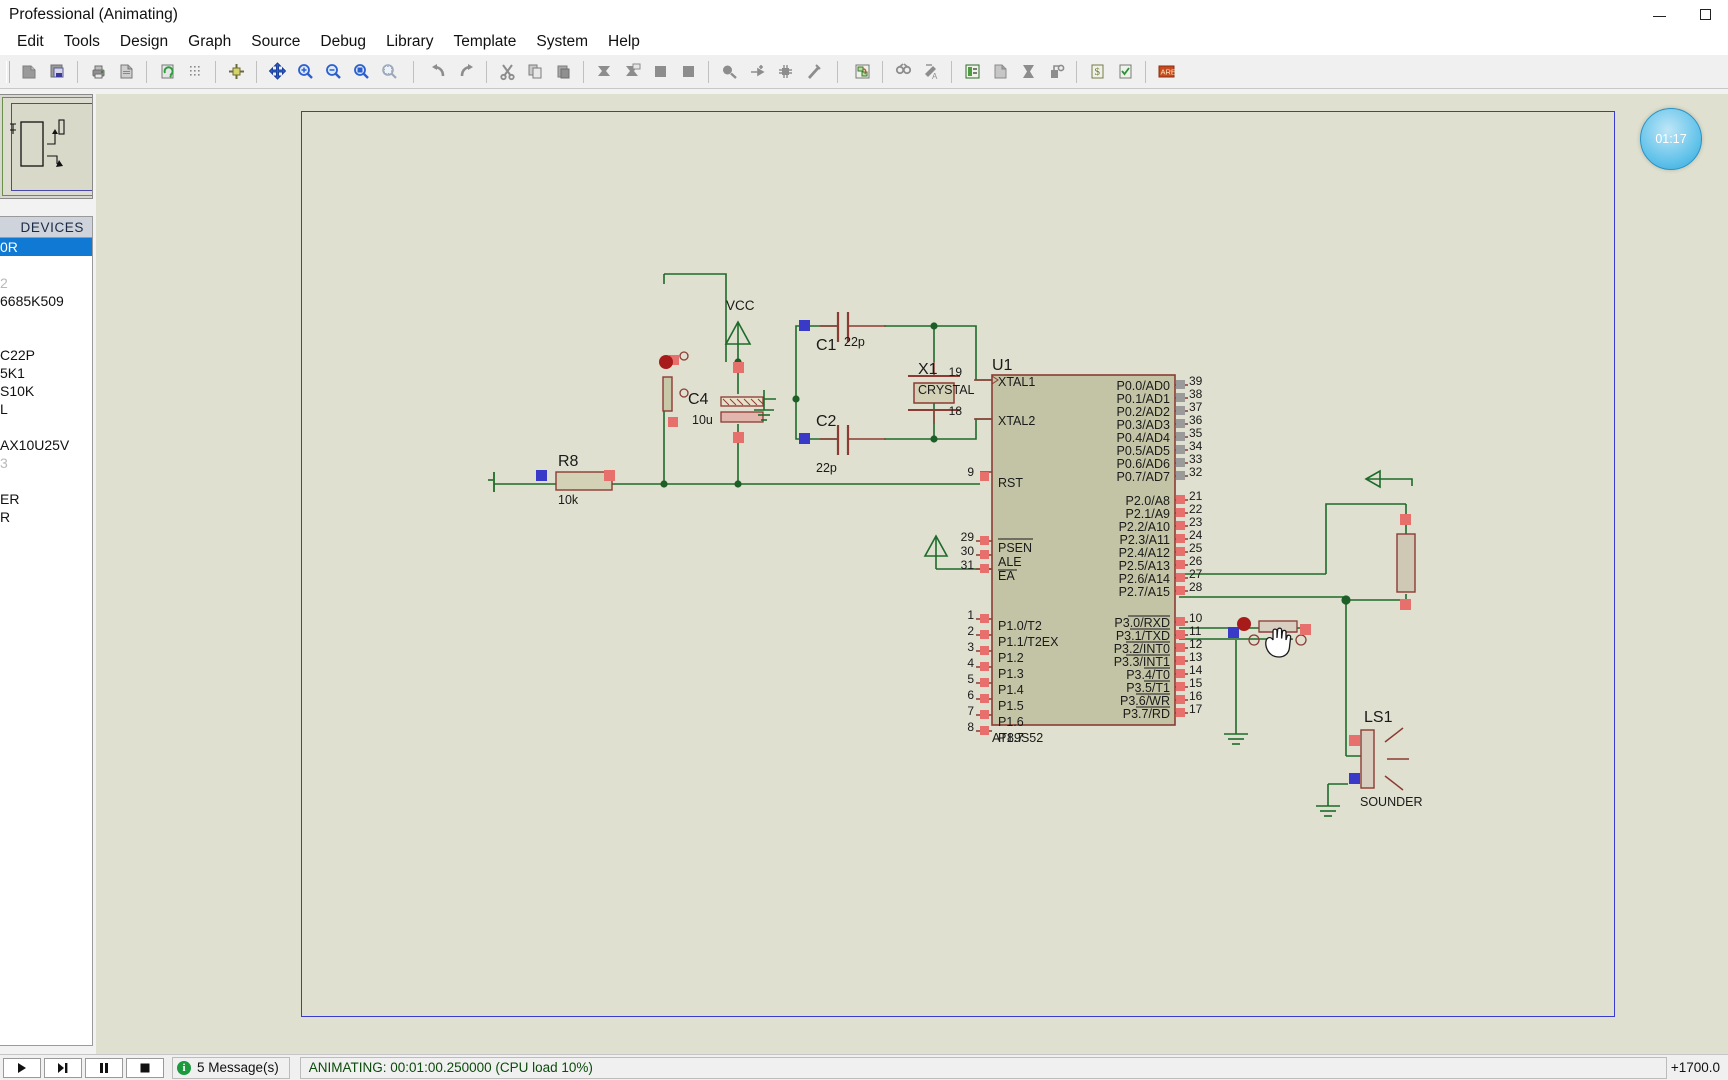 Image resolution: width=1728 pixels, height=1080 pixels. What do you see at coordinates (209, 42) in the screenshot?
I see `menu-graph: Graph` at bounding box center [209, 42].